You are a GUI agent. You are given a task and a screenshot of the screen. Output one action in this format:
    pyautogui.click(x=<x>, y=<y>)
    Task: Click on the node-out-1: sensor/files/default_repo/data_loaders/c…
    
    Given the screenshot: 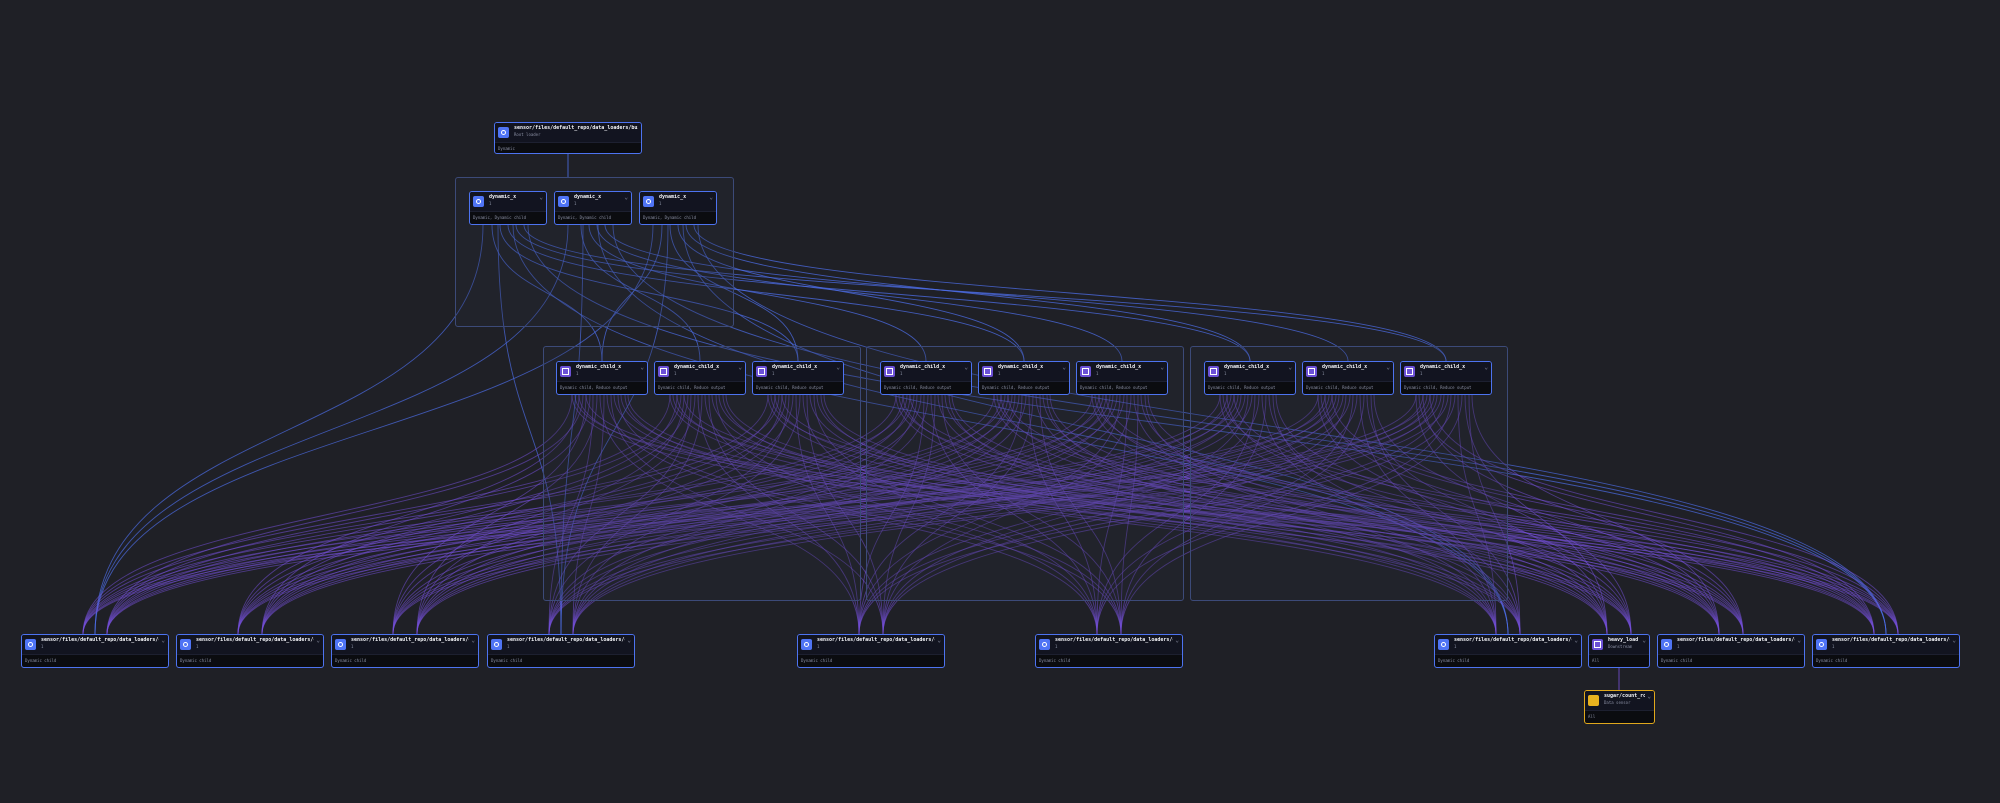 What is the action you would take?
    pyautogui.click(x=95, y=651)
    